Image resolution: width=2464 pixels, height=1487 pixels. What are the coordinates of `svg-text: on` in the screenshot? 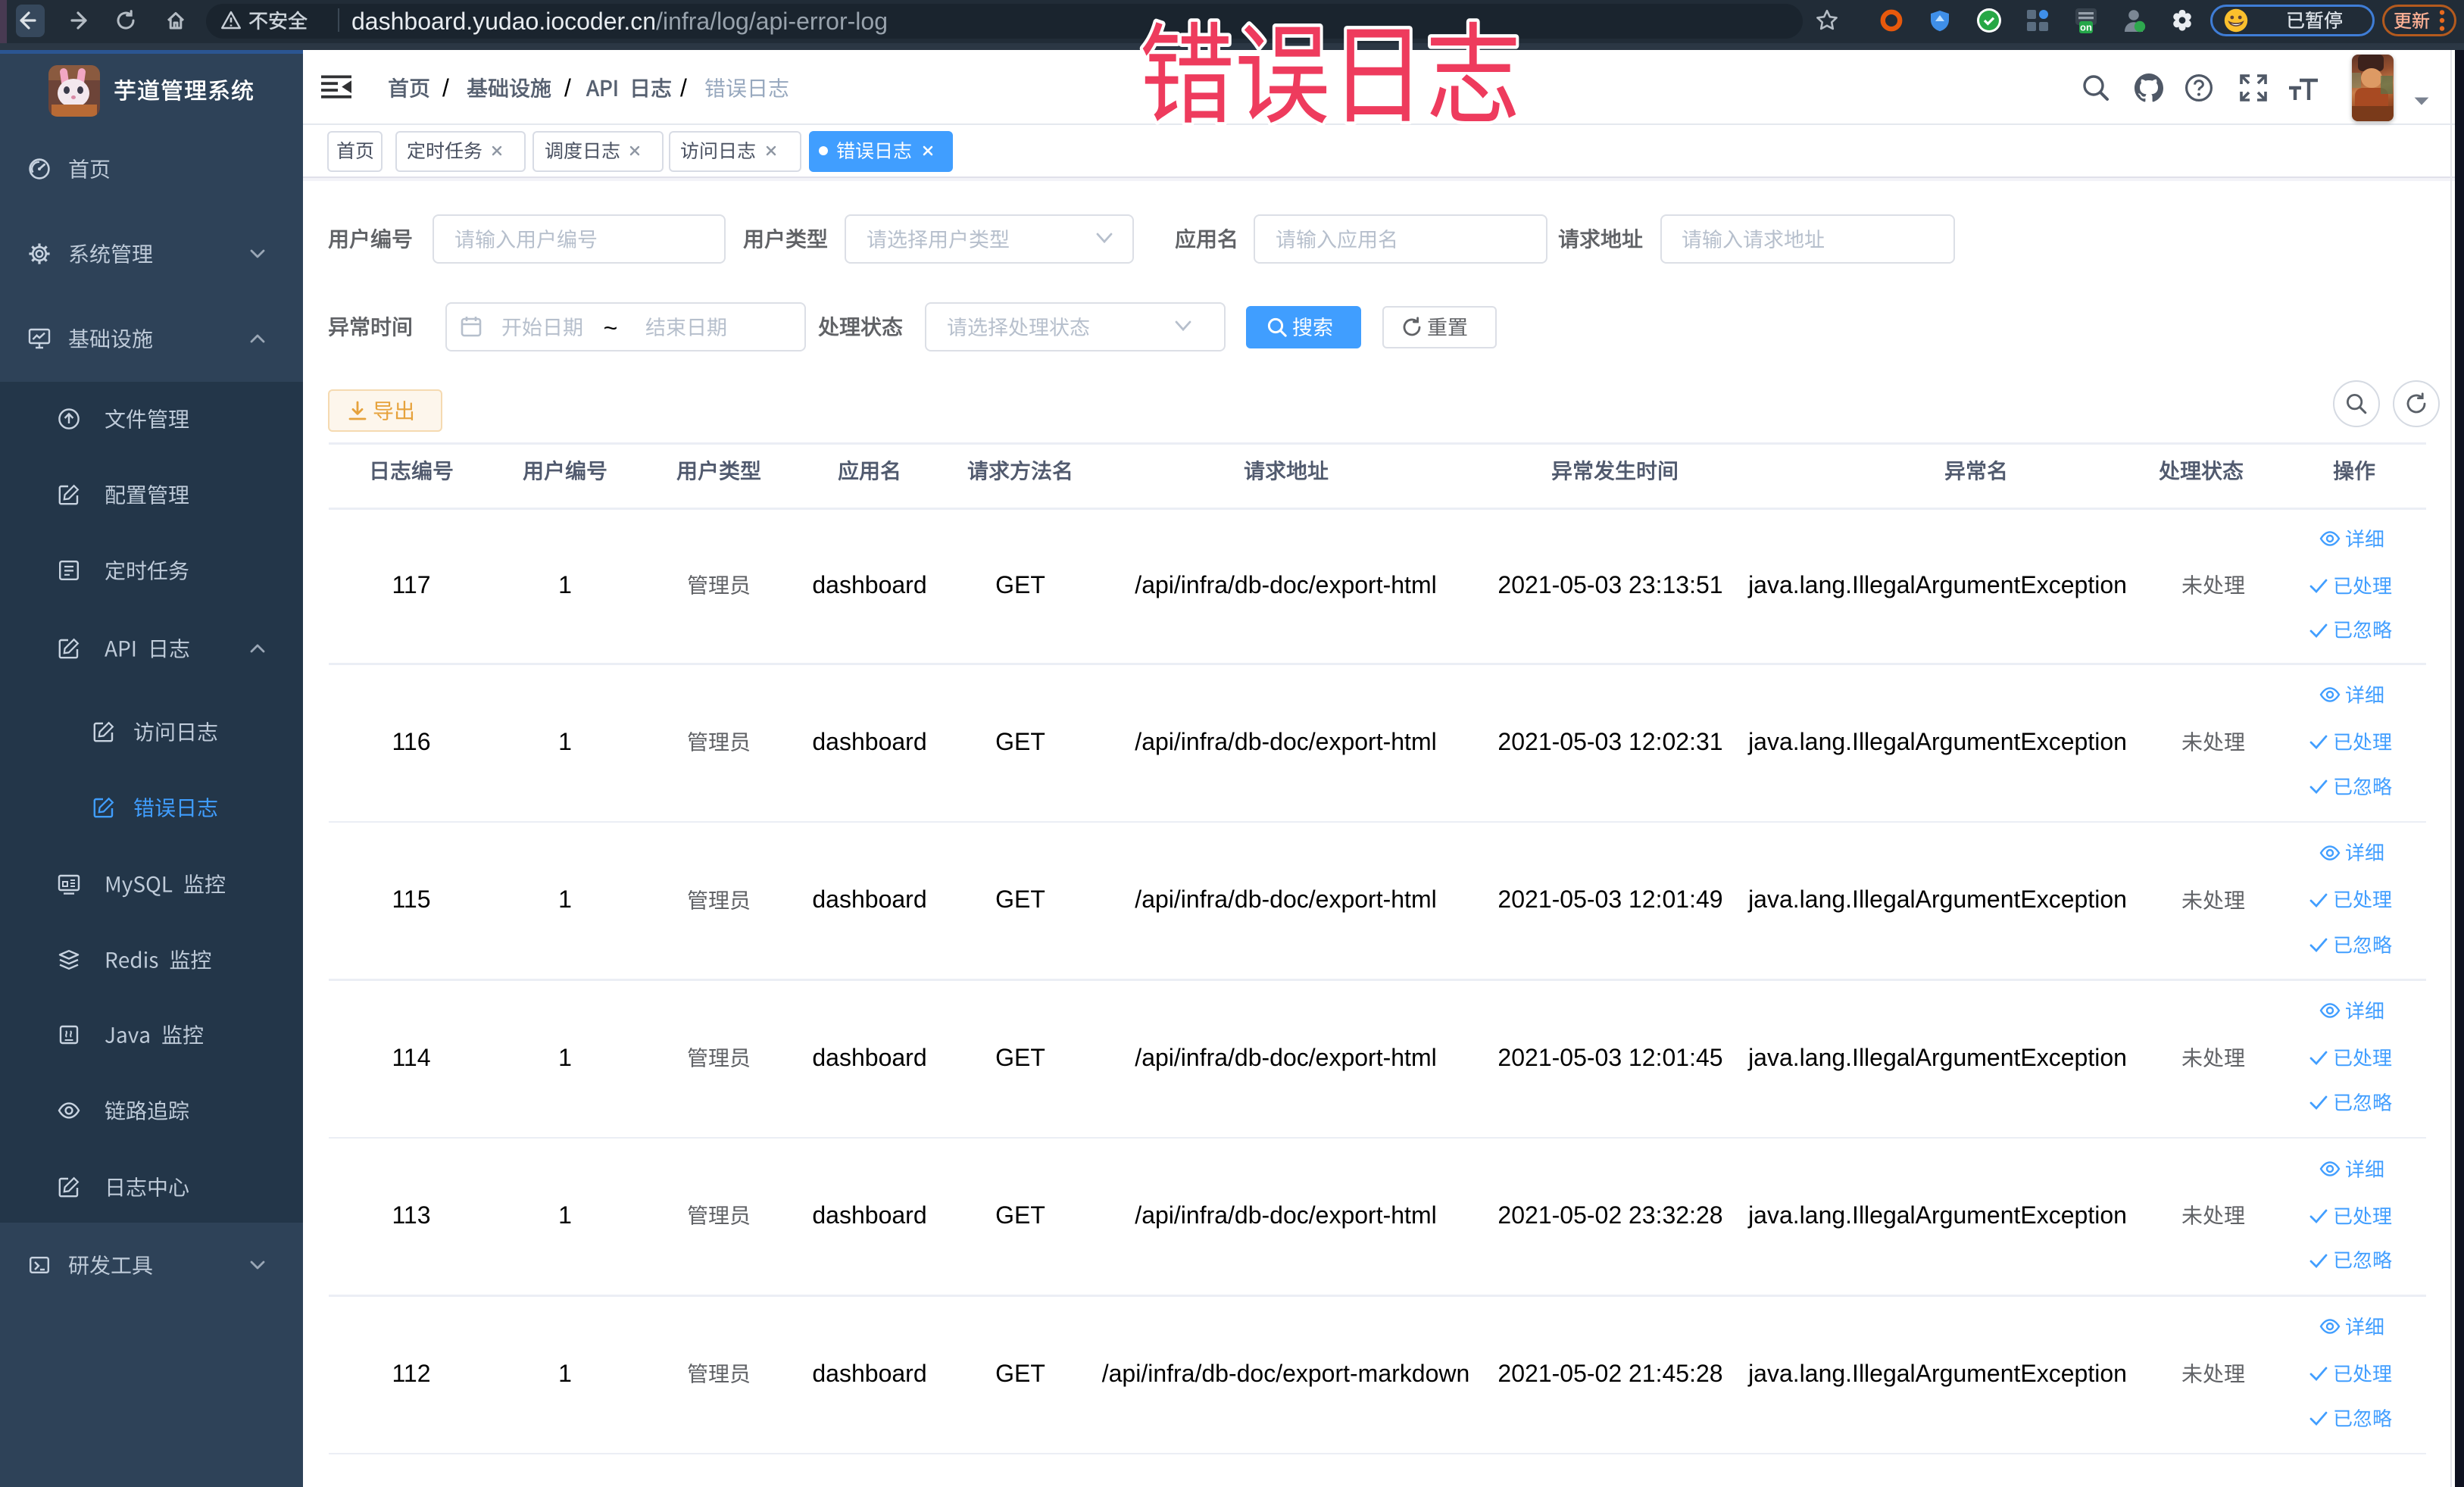 It's located at (2086, 27).